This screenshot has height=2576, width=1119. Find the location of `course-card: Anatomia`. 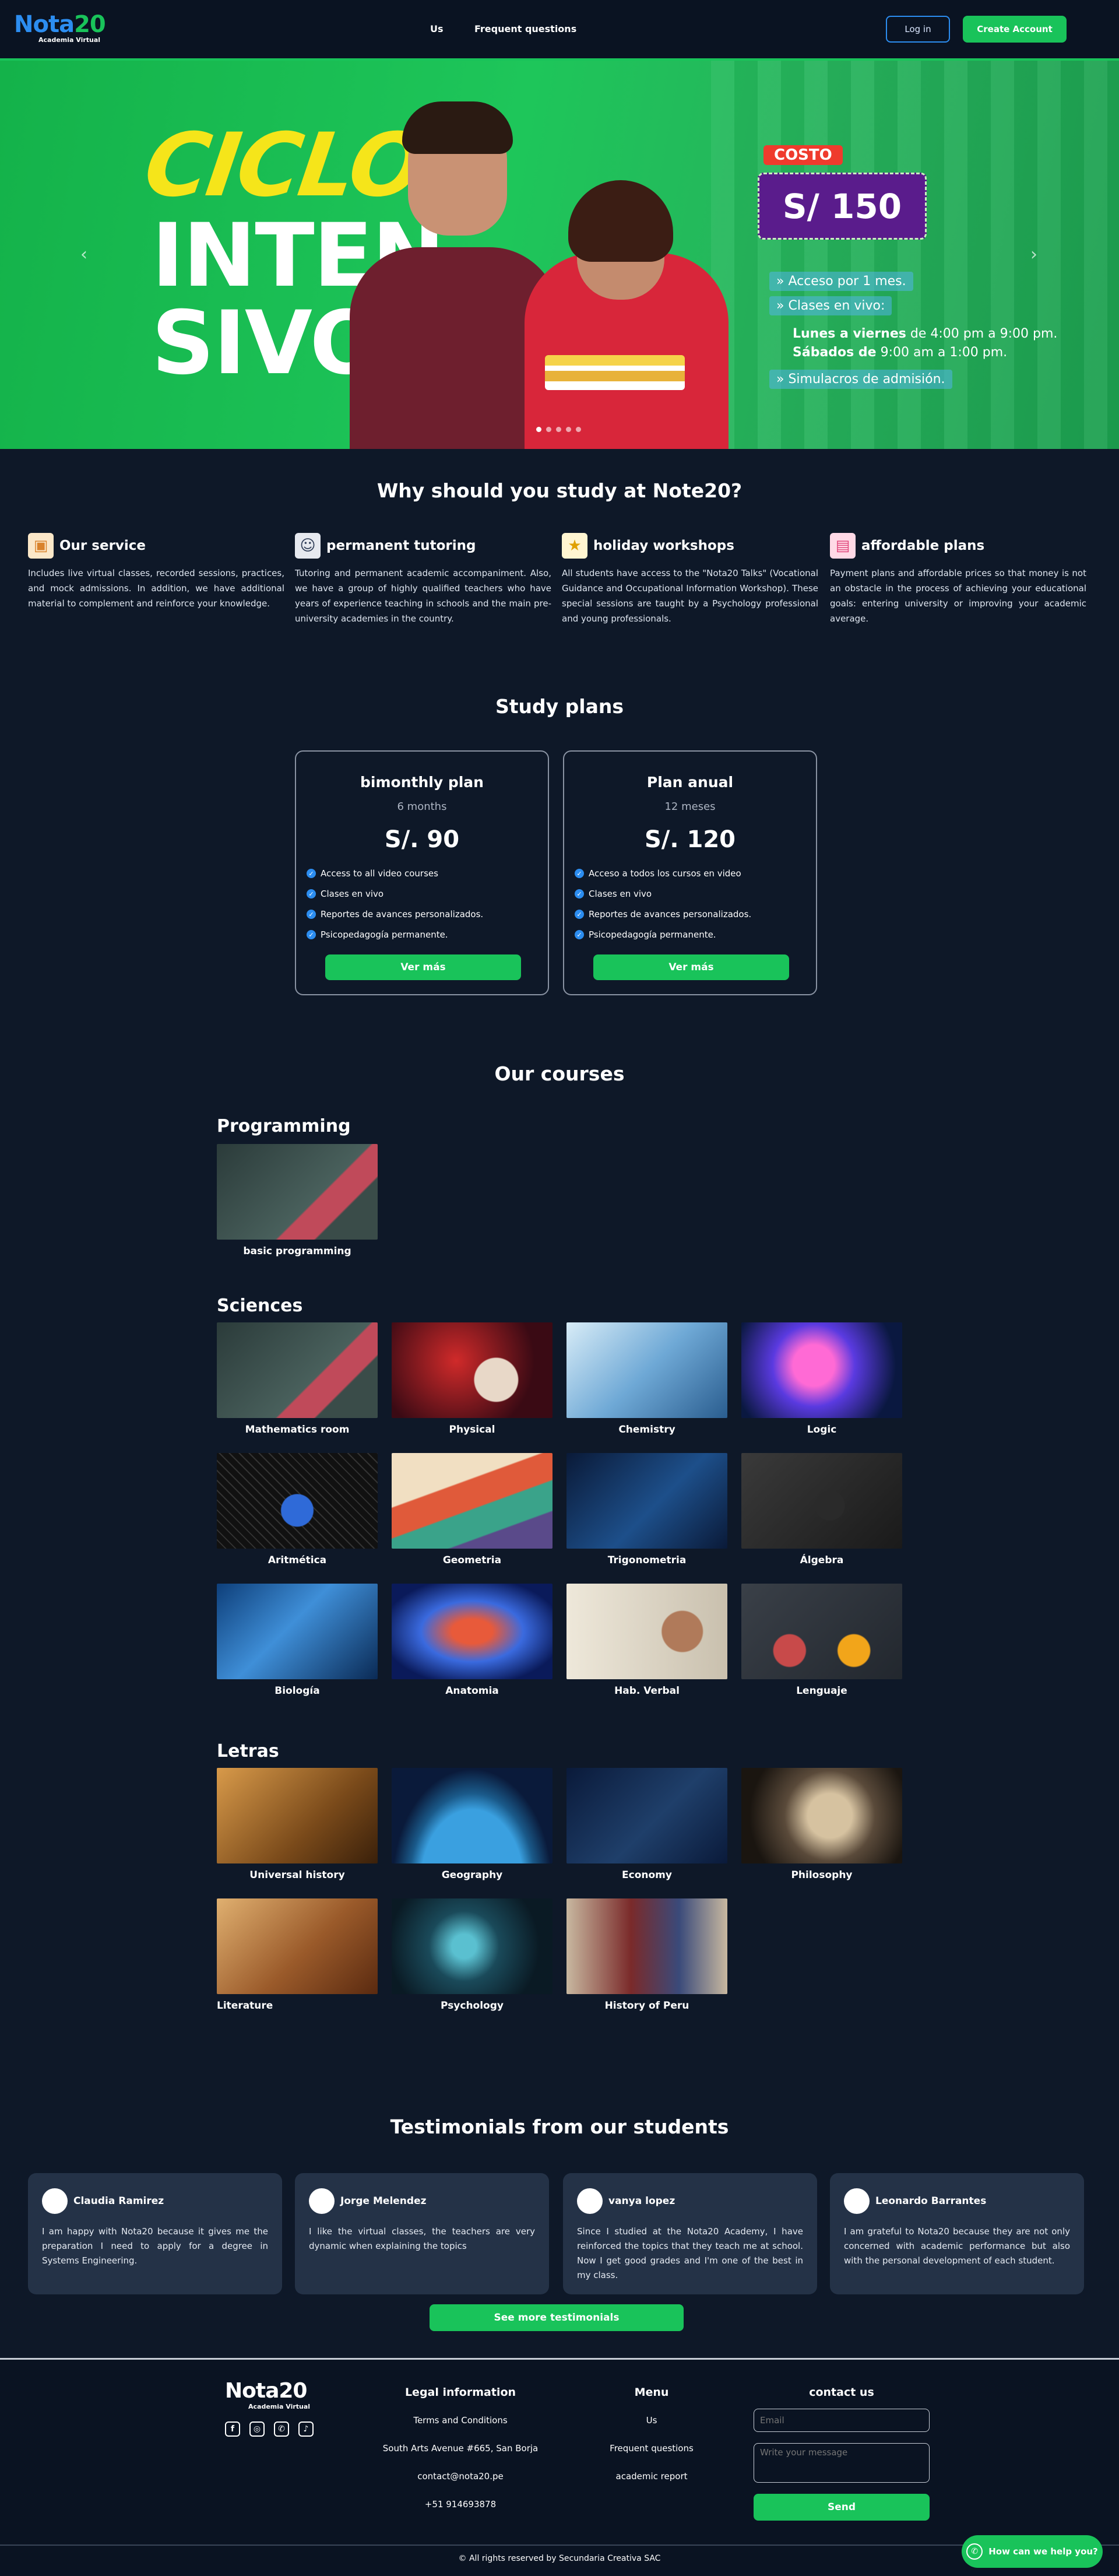

course-card: Anatomia is located at coordinates (472, 1640).